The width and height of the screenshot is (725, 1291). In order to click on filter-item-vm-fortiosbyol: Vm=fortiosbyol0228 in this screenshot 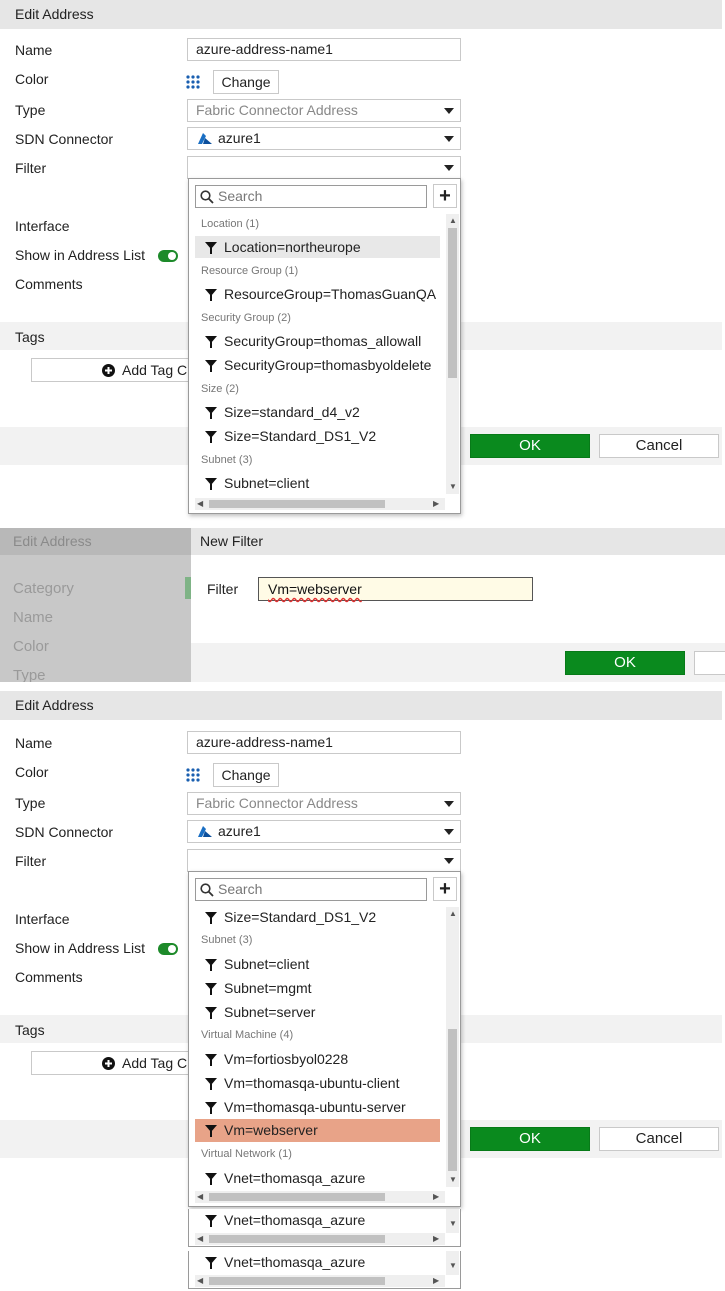, I will do `click(317, 1059)`.